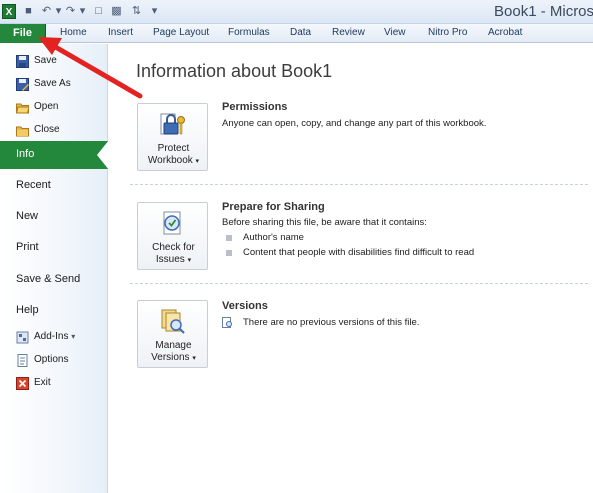 This screenshot has height=493, width=593. I want to click on check-issues-line2: Issues ▾, so click(173, 260).